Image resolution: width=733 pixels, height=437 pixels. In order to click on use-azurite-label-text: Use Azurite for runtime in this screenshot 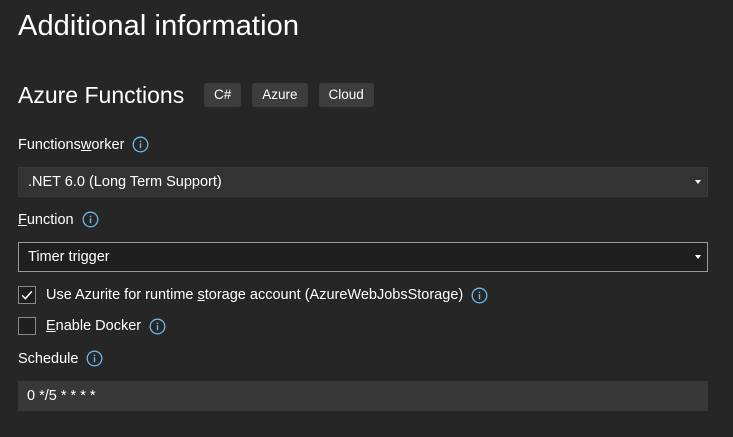, I will do `click(122, 295)`.